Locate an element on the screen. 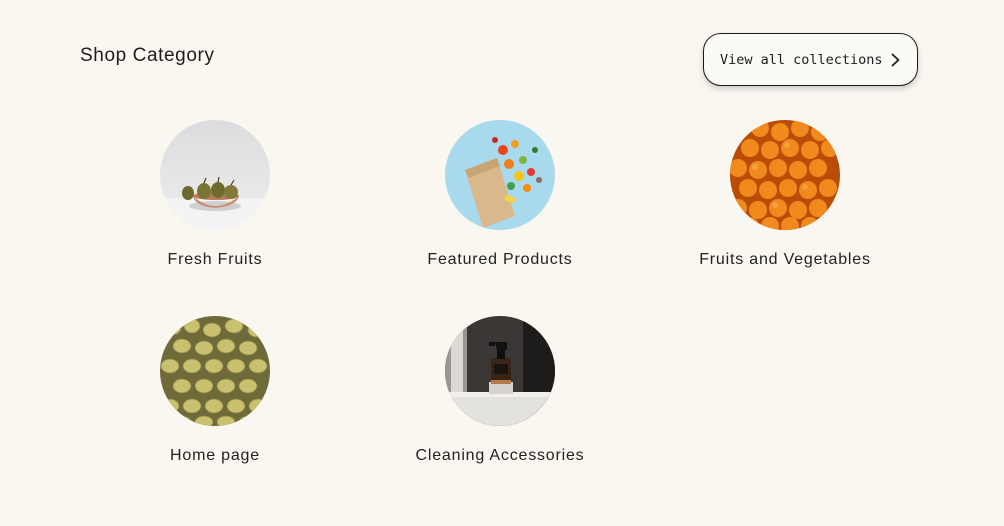 This screenshot has height=526, width=1004. oranges-image is located at coordinates (785, 175).